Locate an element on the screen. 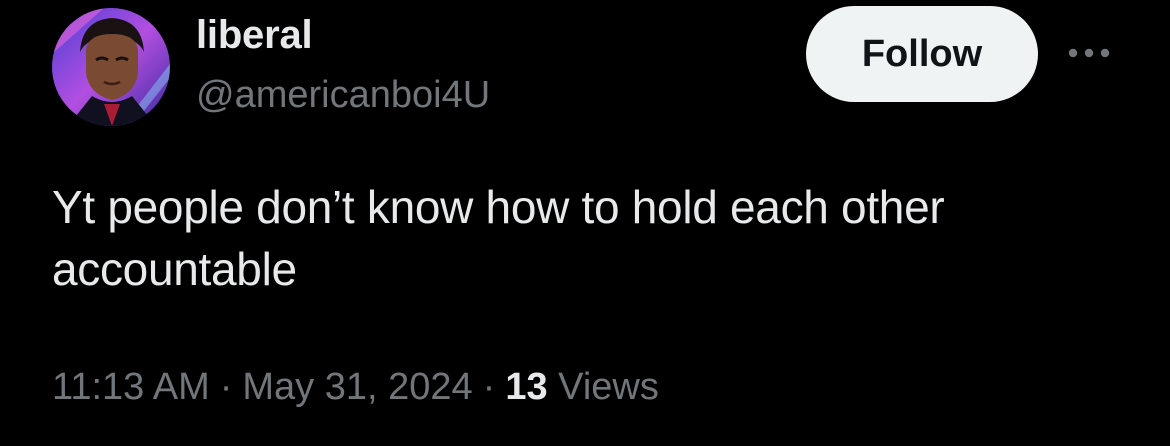  follow-button: Follow is located at coordinates (922, 54).